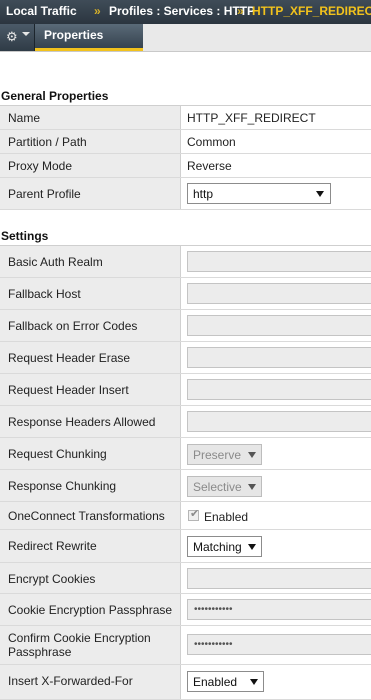 Image resolution: width=371 pixels, height=700 pixels. I want to click on row-fallback-error-codes: Fallback on Error Codes, so click(185, 326).